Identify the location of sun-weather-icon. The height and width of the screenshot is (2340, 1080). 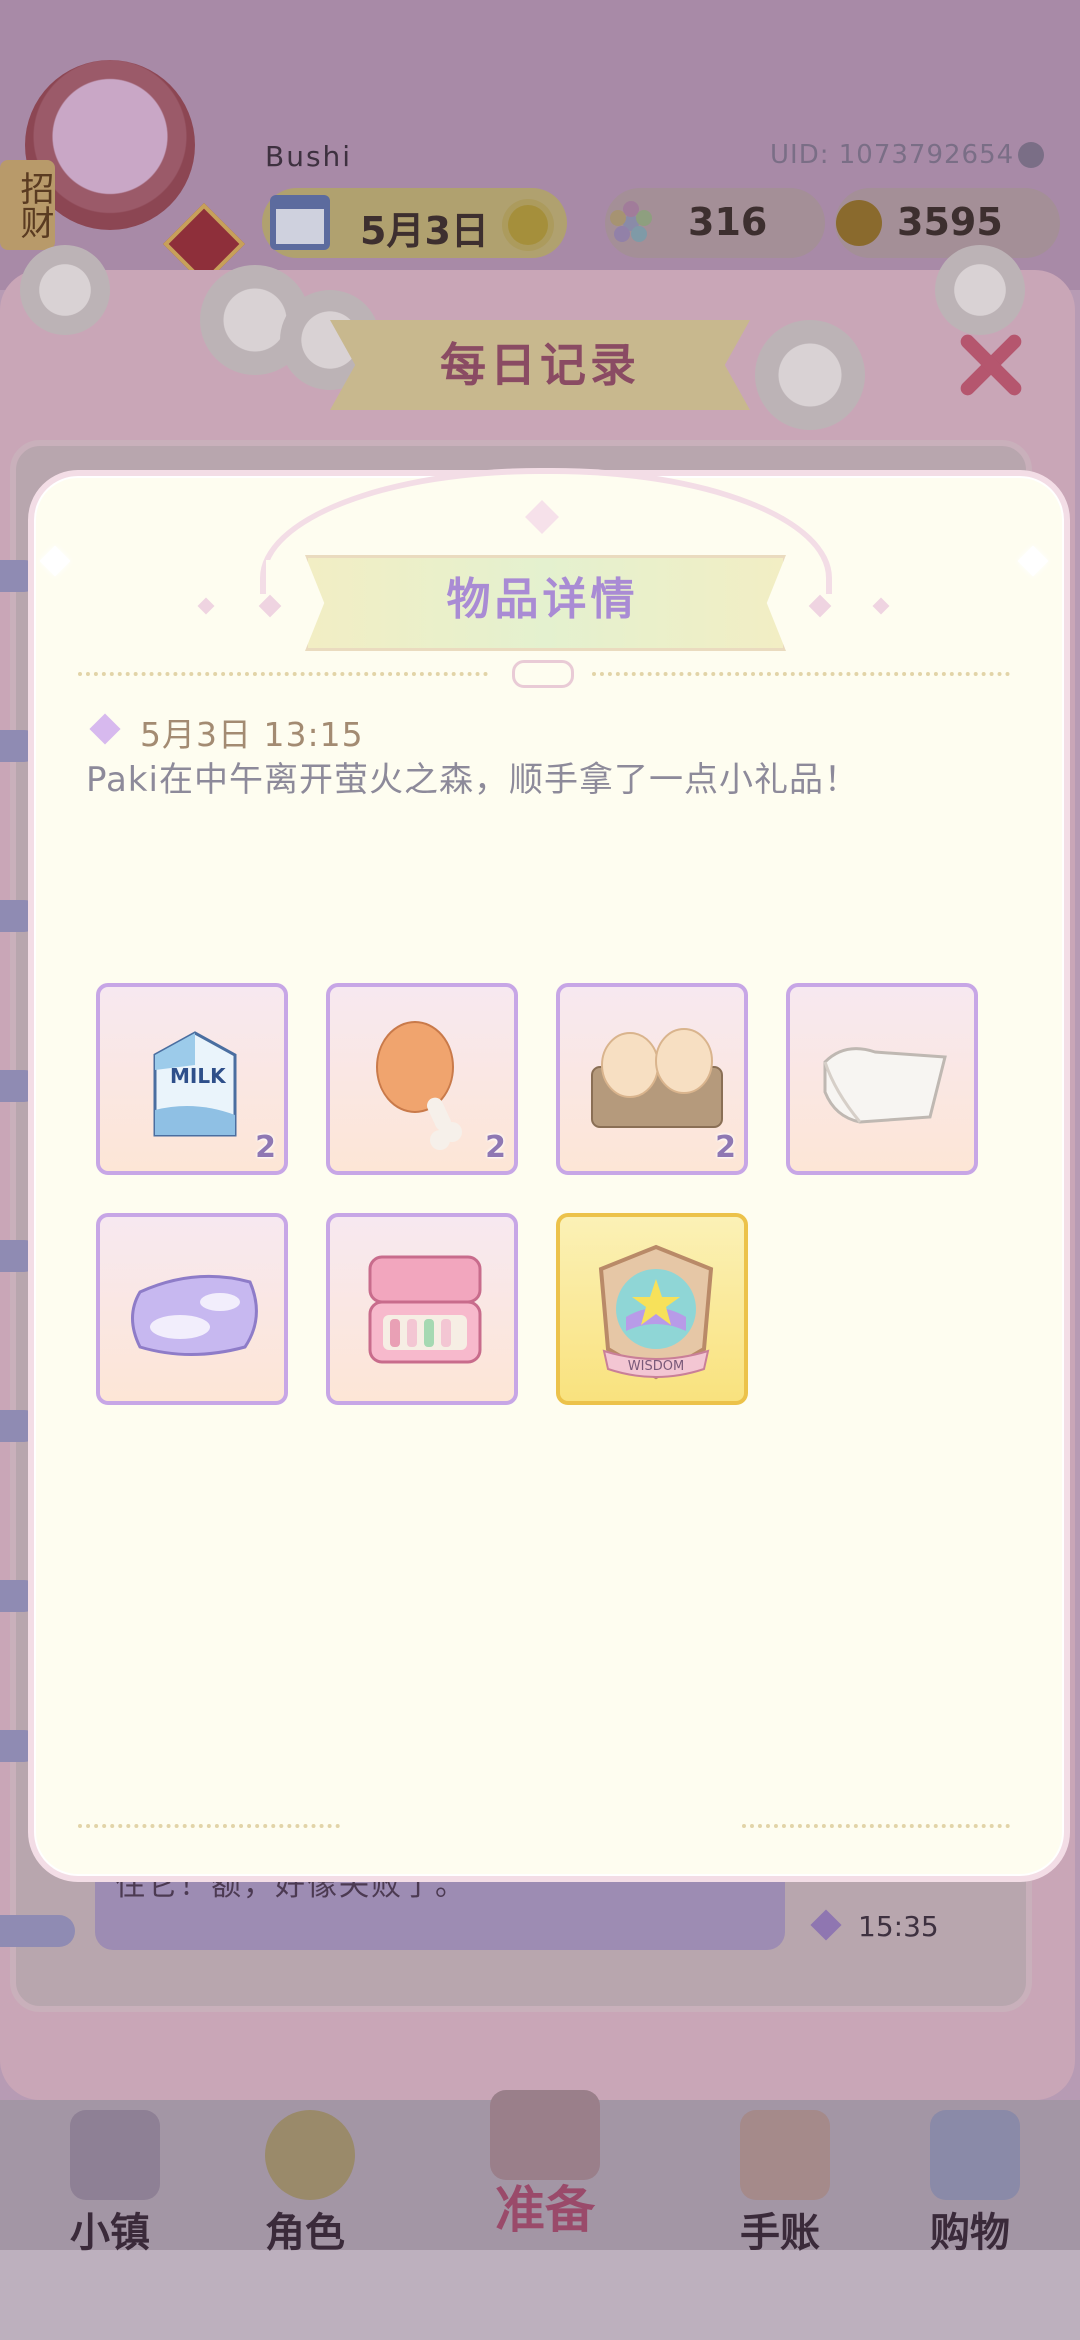
(528, 225).